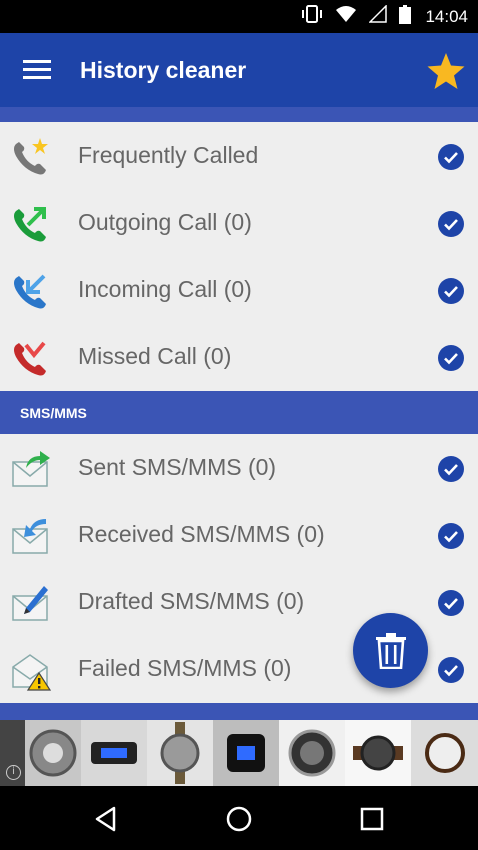 The height and width of the screenshot is (850, 478). What do you see at coordinates (13, 772) in the screenshot?
I see `ad-info-icon: i` at bounding box center [13, 772].